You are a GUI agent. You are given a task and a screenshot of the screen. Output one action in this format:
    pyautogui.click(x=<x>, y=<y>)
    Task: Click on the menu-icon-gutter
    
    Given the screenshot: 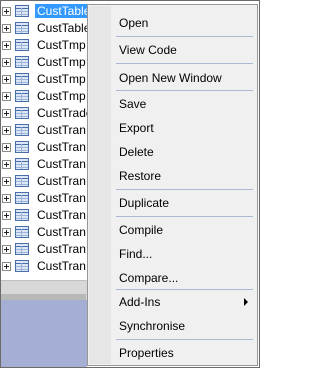 What is the action you would take?
    pyautogui.click(x=100, y=185)
    